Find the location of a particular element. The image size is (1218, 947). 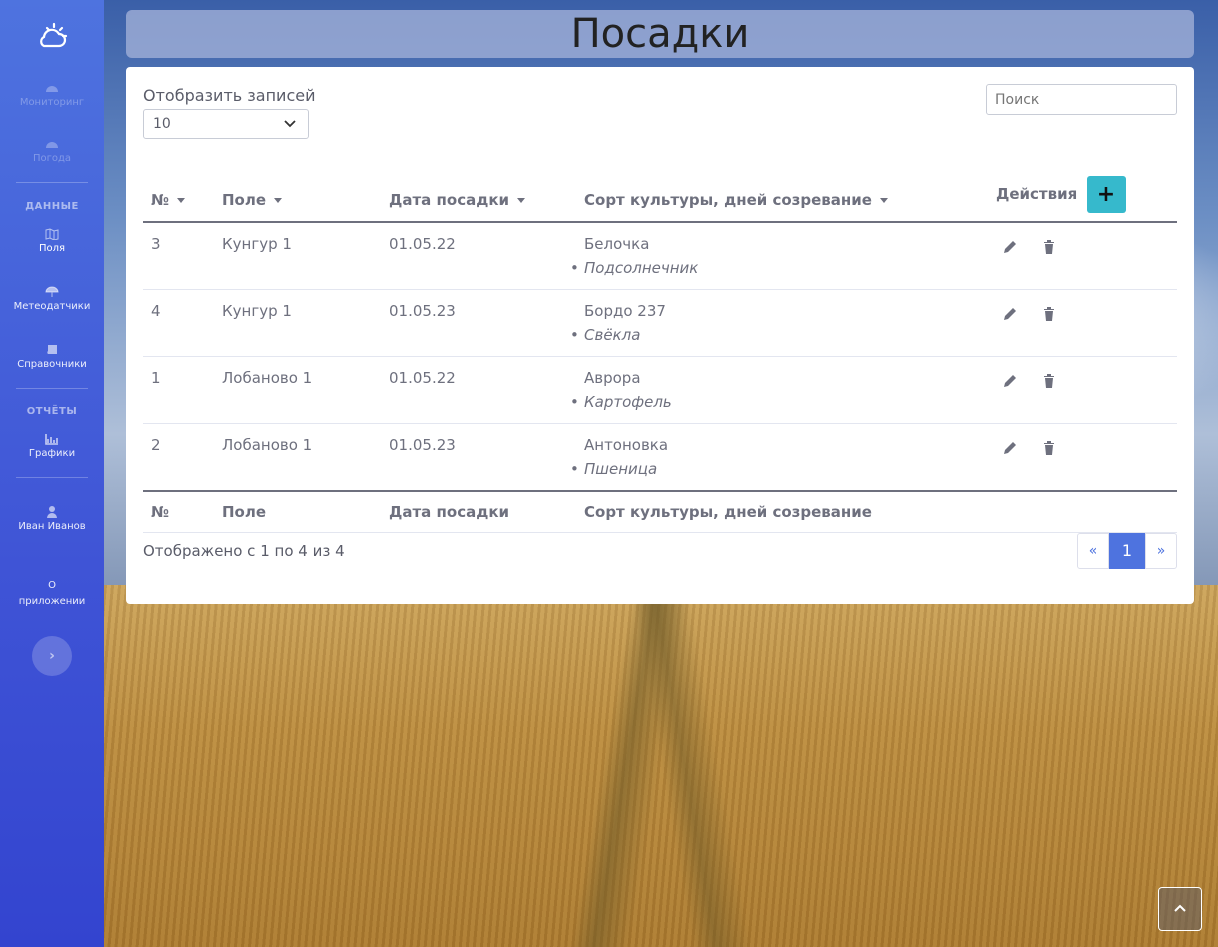

sidebar-item-label: Поля is located at coordinates (52, 248).